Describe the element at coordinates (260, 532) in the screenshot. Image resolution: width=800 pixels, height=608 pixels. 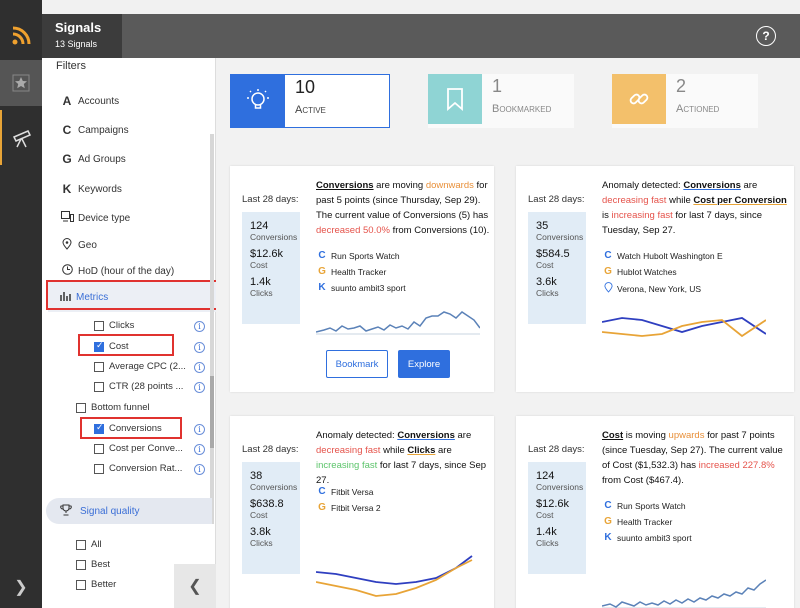
I see `kpi-value: 3.8k` at that location.